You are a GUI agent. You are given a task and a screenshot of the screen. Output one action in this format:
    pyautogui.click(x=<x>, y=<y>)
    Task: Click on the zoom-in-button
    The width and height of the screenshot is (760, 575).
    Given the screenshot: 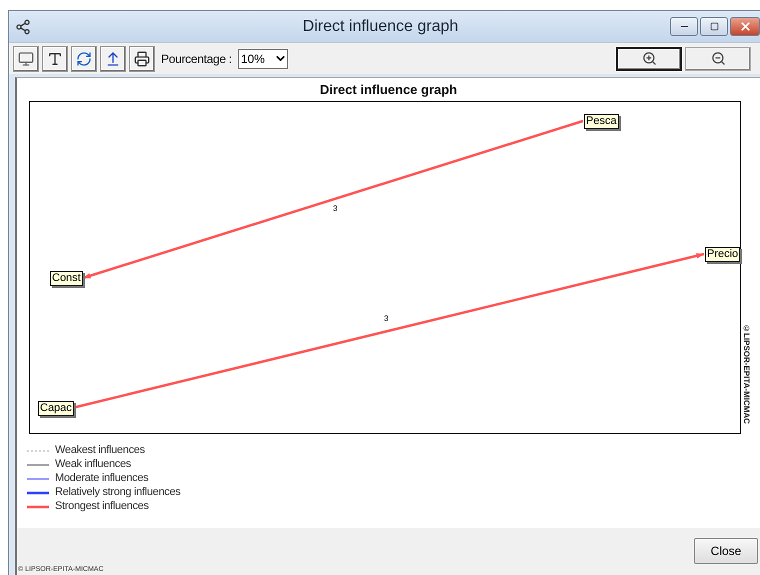 What is the action you would take?
    pyautogui.click(x=649, y=58)
    